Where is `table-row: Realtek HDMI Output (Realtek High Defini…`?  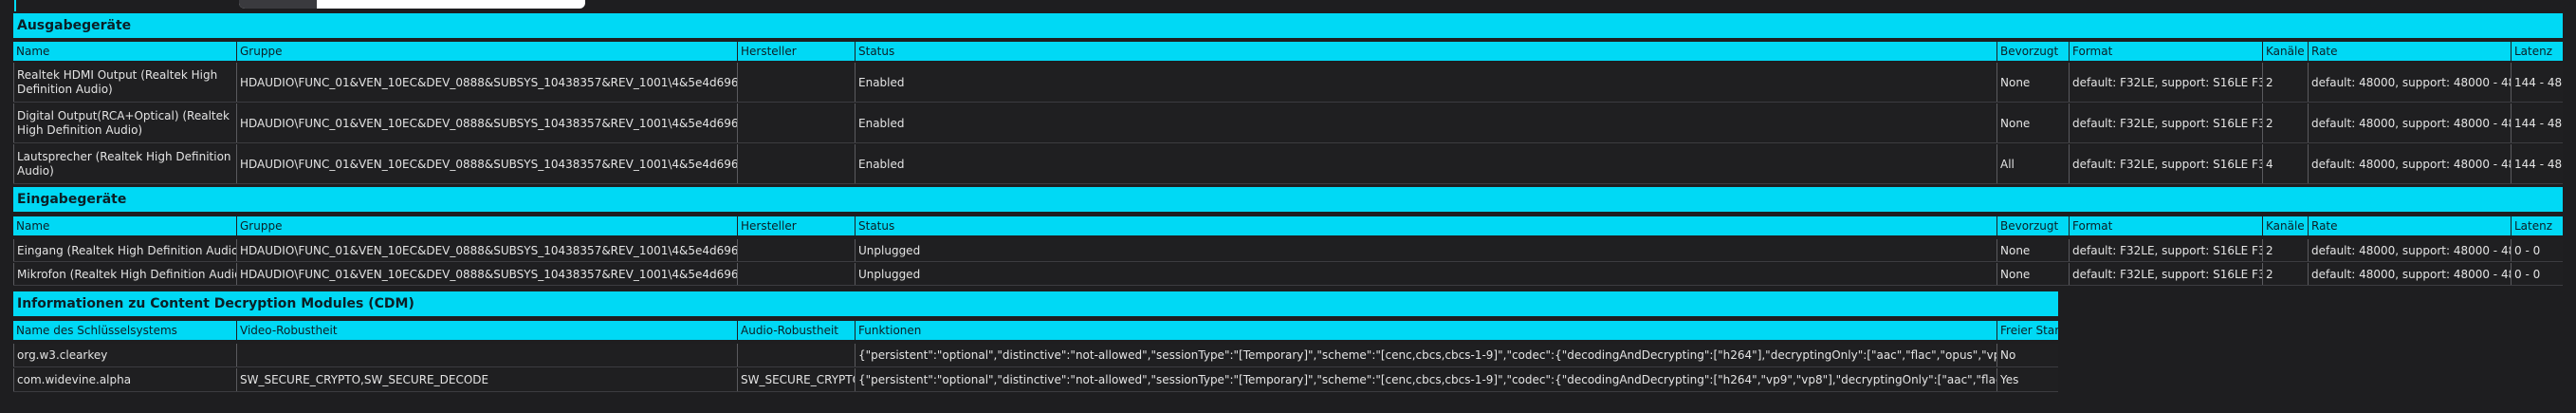
table-row: Realtek HDMI Output (Realtek High Defini… is located at coordinates (1288, 83).